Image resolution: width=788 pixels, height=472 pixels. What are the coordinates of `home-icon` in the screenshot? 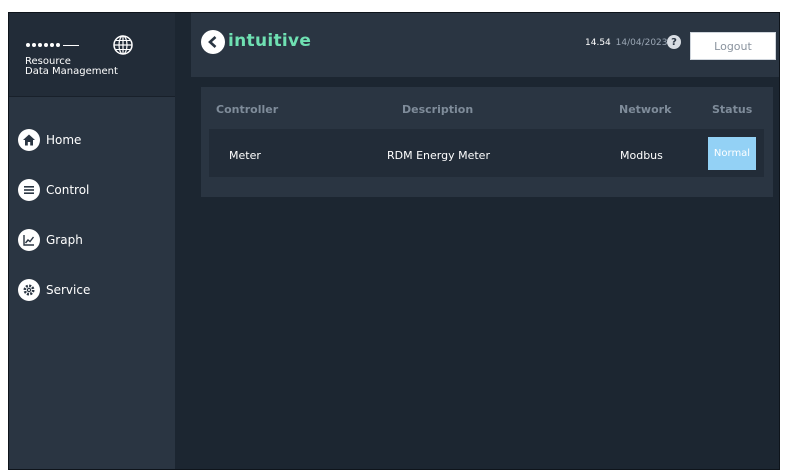 It's located at (29, 140).